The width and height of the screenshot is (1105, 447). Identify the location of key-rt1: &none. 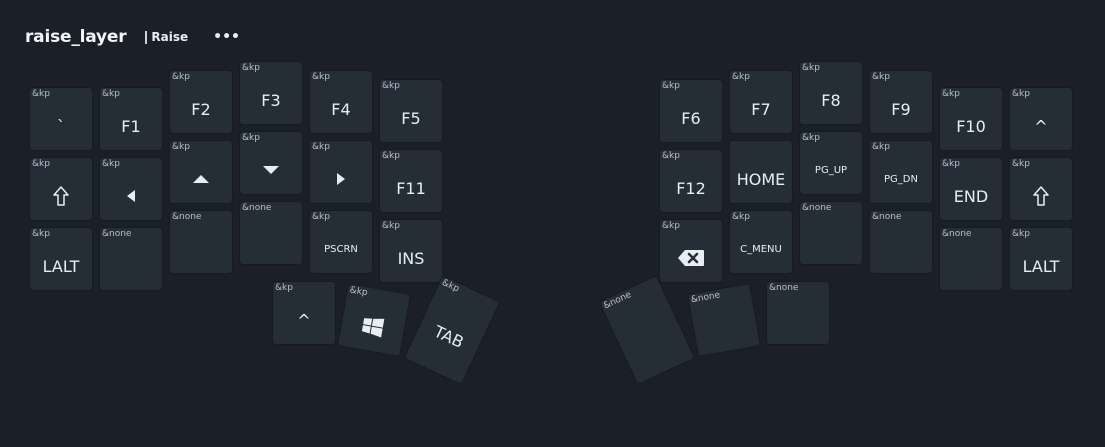
(724, 320).